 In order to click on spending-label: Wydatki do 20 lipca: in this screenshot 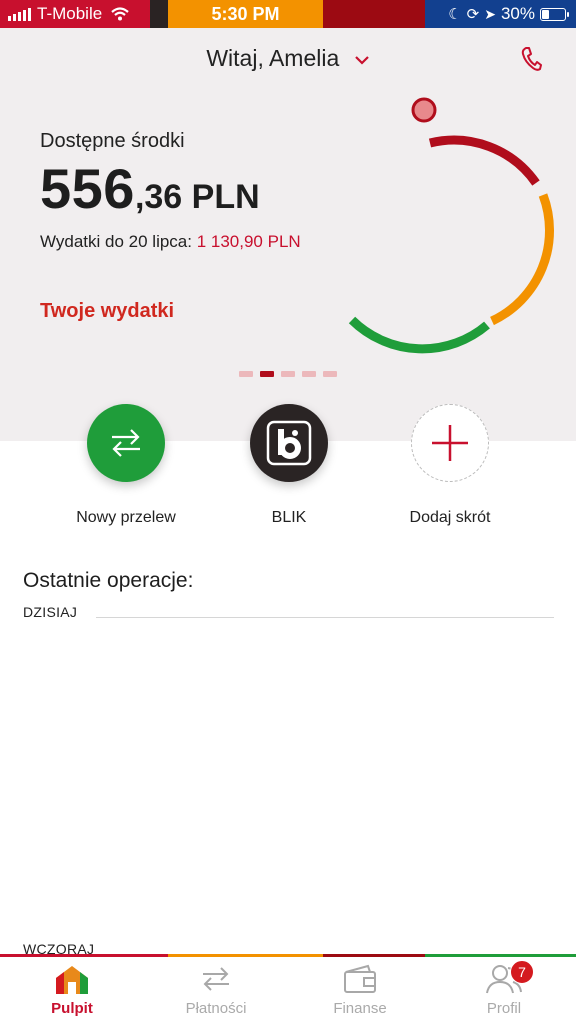, I will do `click(118, 241)`.